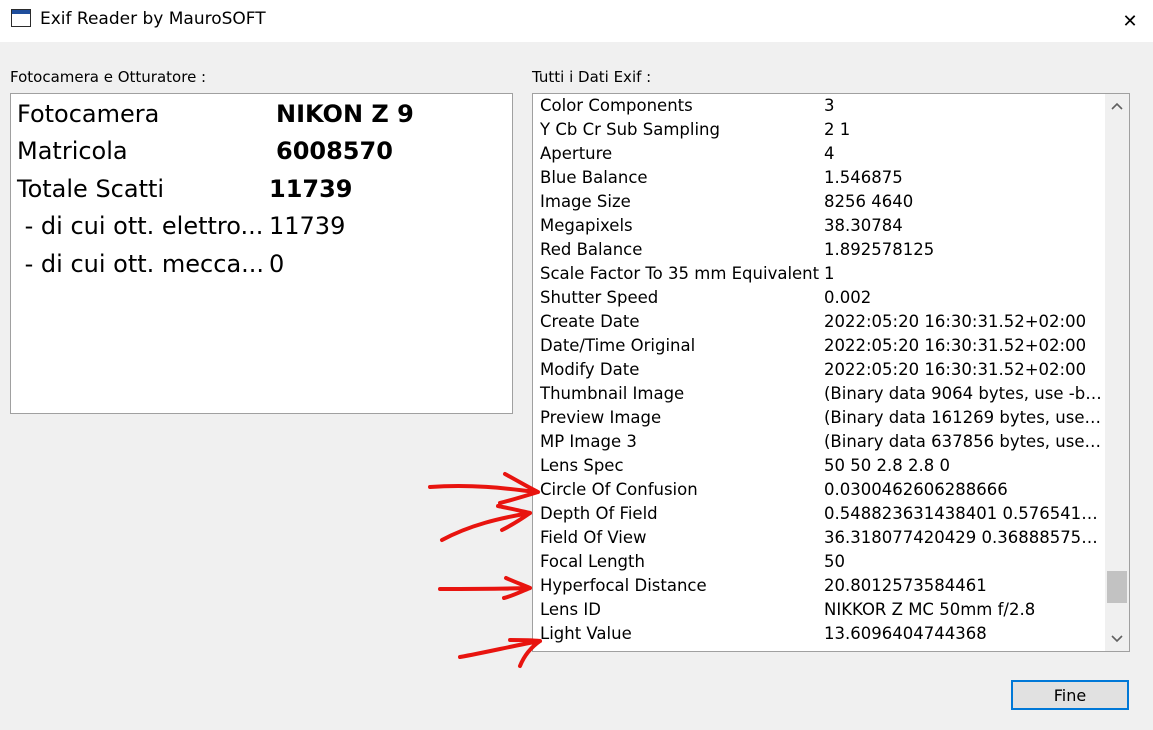 The width and height of the screenshot is (1153, 730). I want to click on exif-key: Circle Of Confusion, so click(619, 489).